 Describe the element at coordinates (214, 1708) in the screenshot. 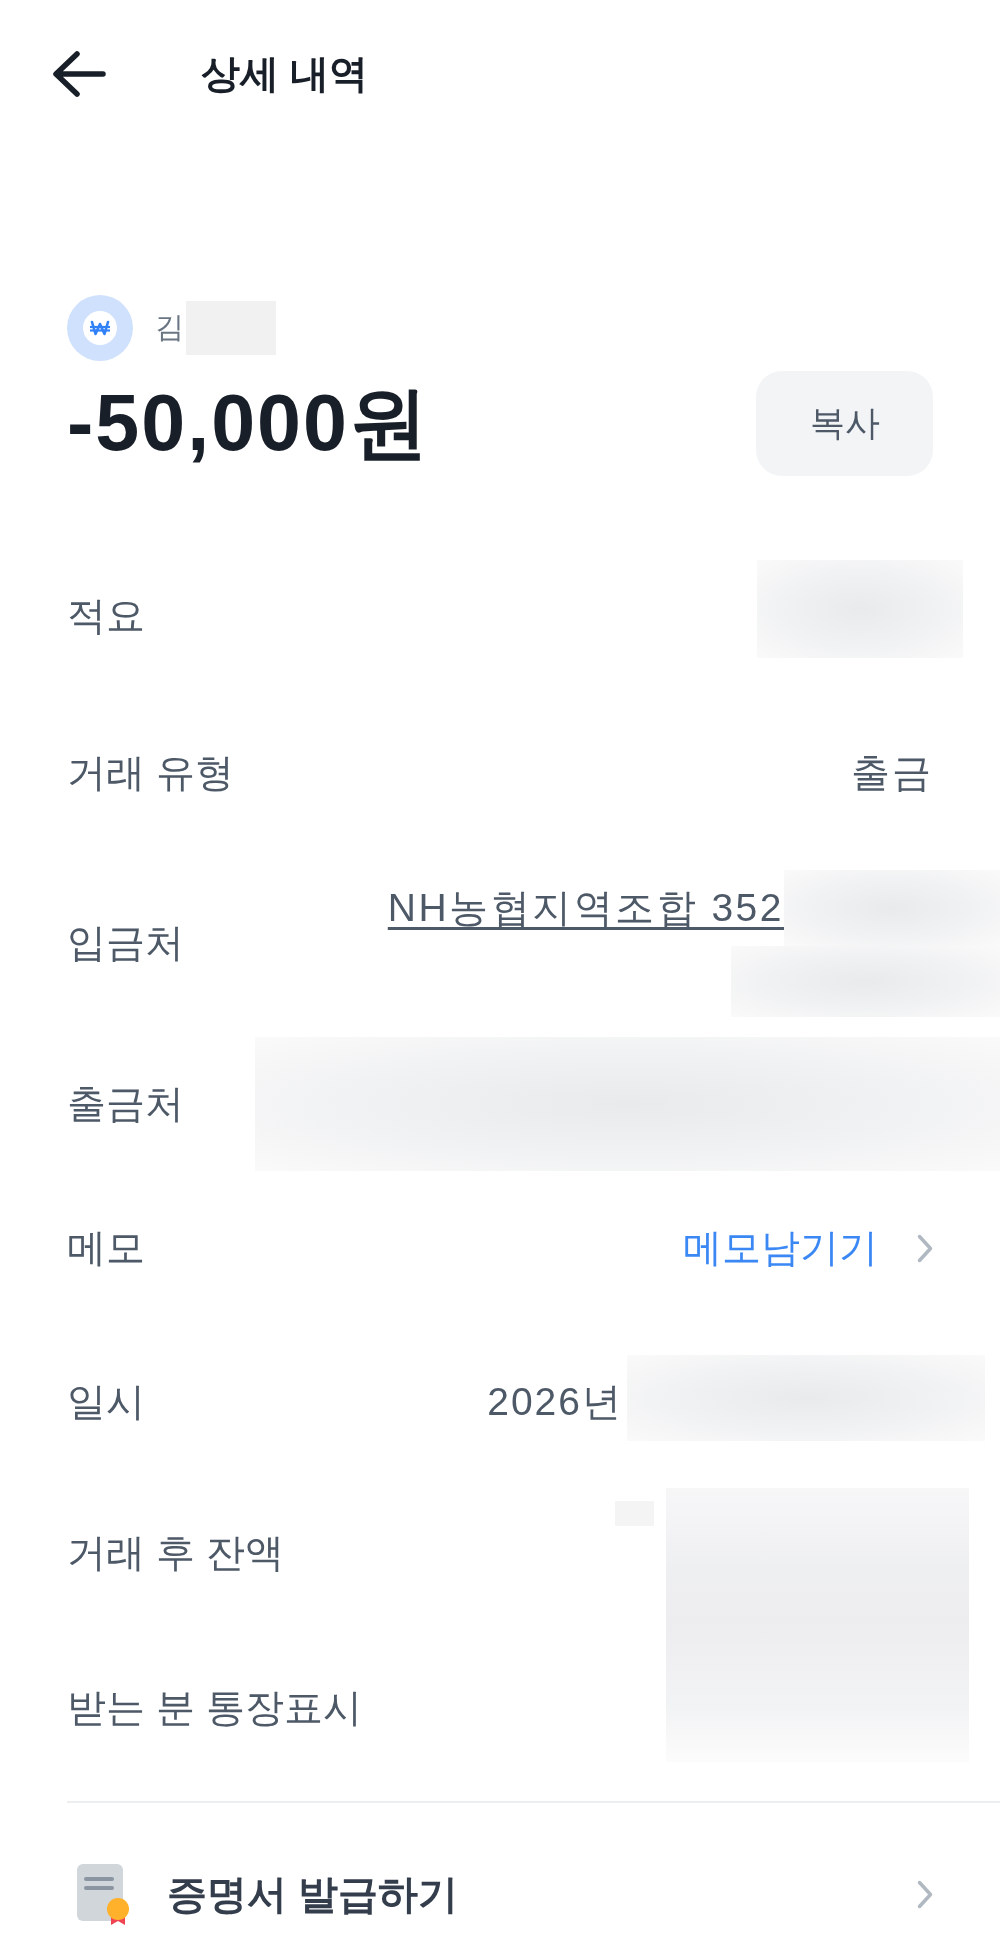

I see `detail-label: 받는 분 통장표시` at that location.